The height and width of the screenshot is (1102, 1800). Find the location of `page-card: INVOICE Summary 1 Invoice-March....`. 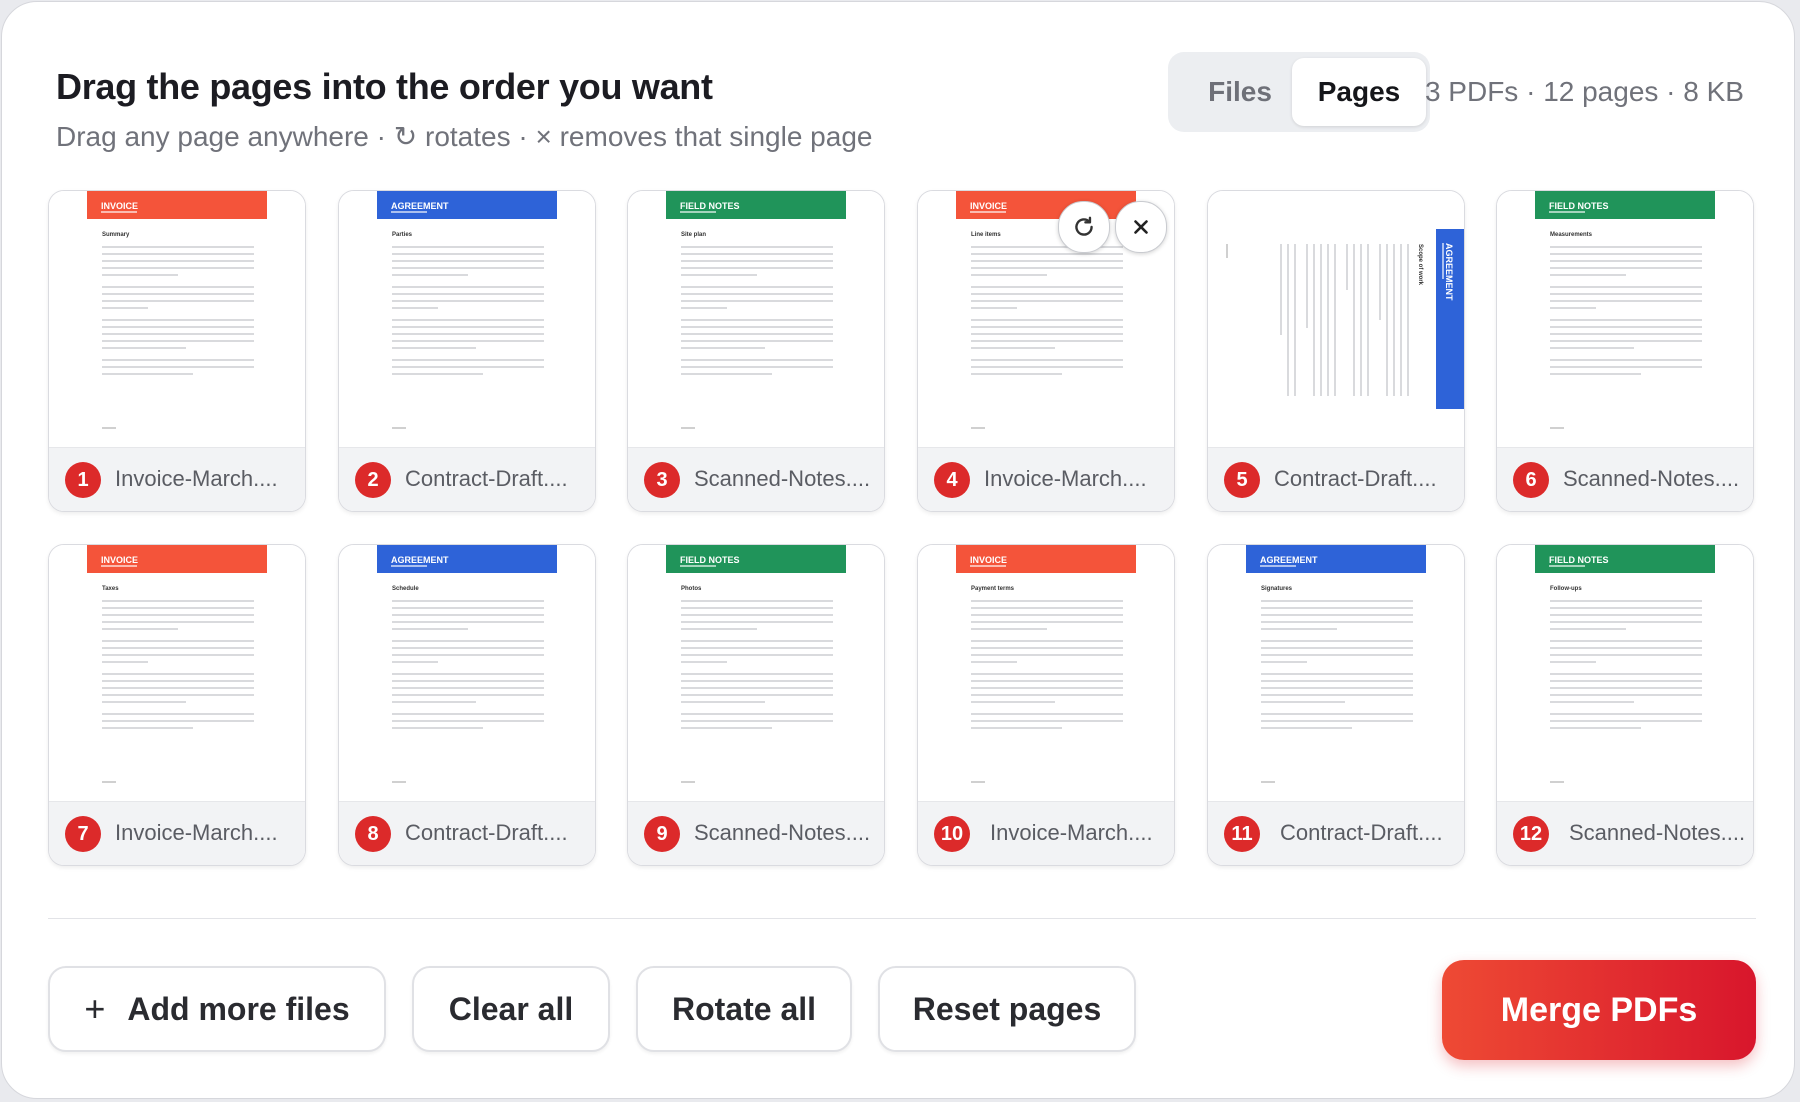

page-card: INVOICE Summary 1 Invoice-March.... is located at coordinates (177, 351).